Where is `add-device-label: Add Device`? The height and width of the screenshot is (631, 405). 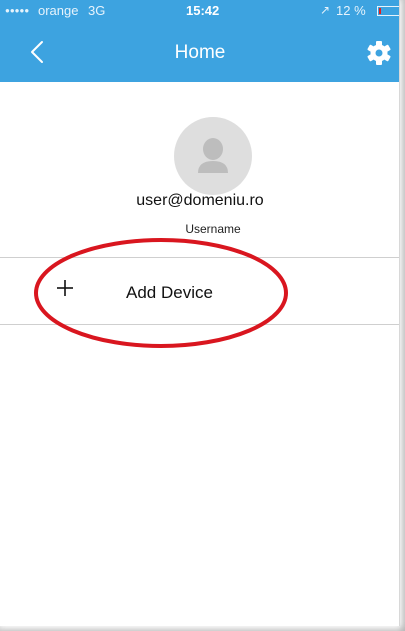 add-device-label: Add Device is located at coordinates (169, 292).